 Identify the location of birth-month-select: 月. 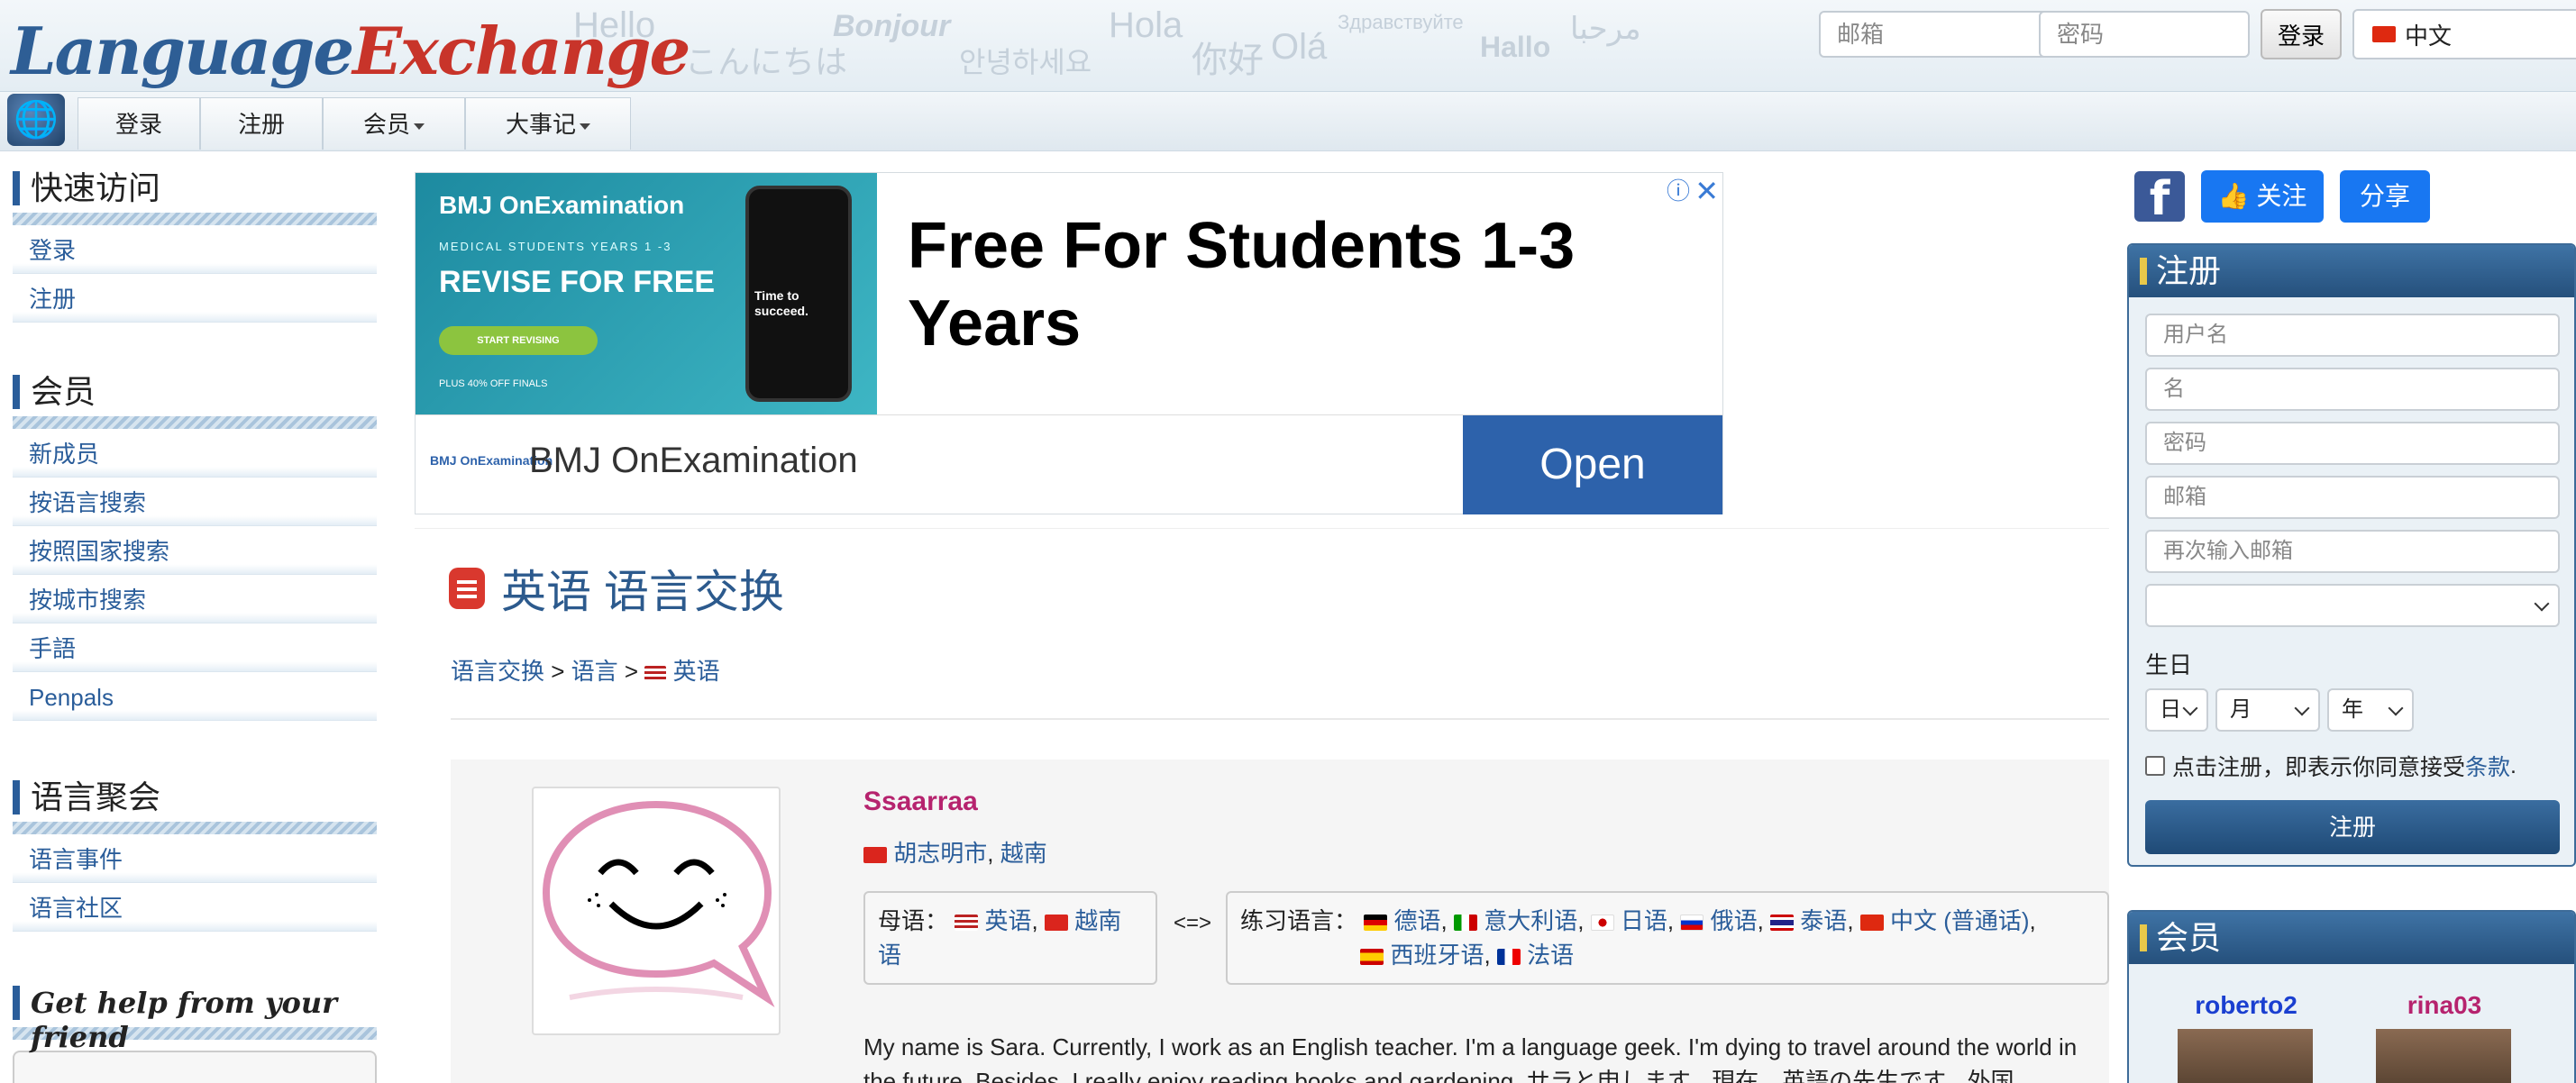
(2267, 710).